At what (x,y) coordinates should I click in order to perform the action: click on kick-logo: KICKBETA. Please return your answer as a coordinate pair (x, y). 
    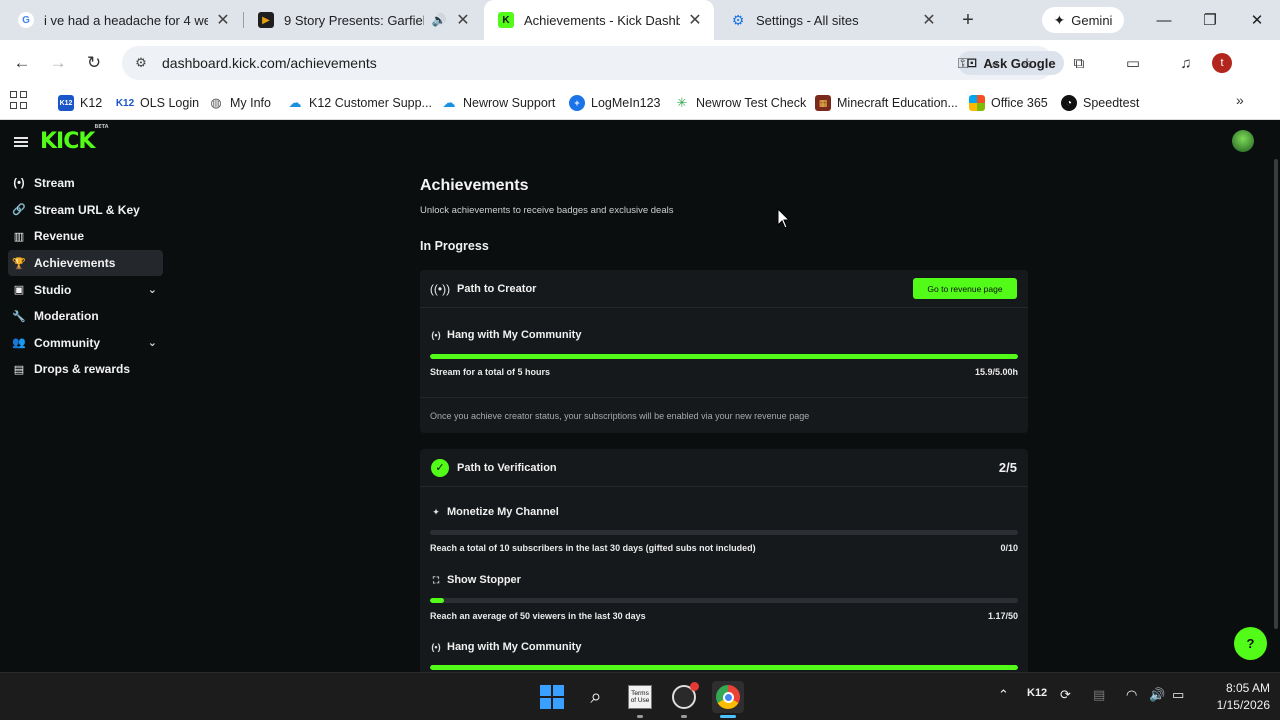
    Looking at the image, I should click on (74, 139).